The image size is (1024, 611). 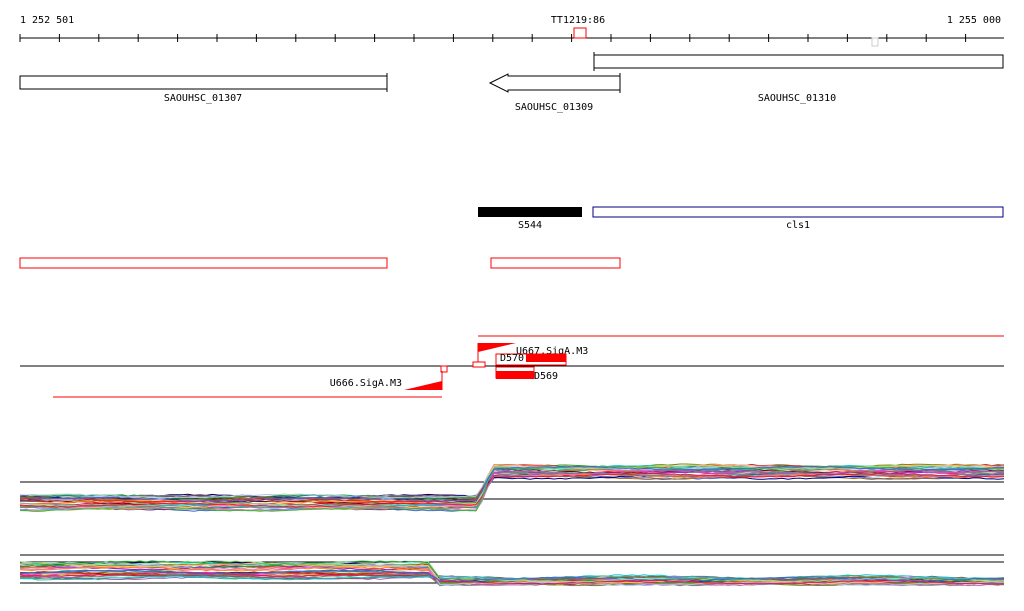 I want to click on ruler-start-label: 1 252 501, so click(x=47, y=20).